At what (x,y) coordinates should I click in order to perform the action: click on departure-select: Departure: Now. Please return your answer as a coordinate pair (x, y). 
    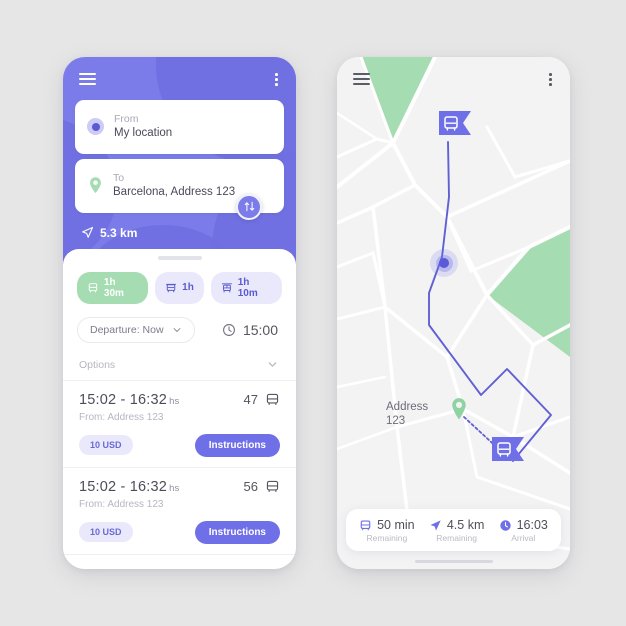
    Looking at the image, I should click on (136, 329).